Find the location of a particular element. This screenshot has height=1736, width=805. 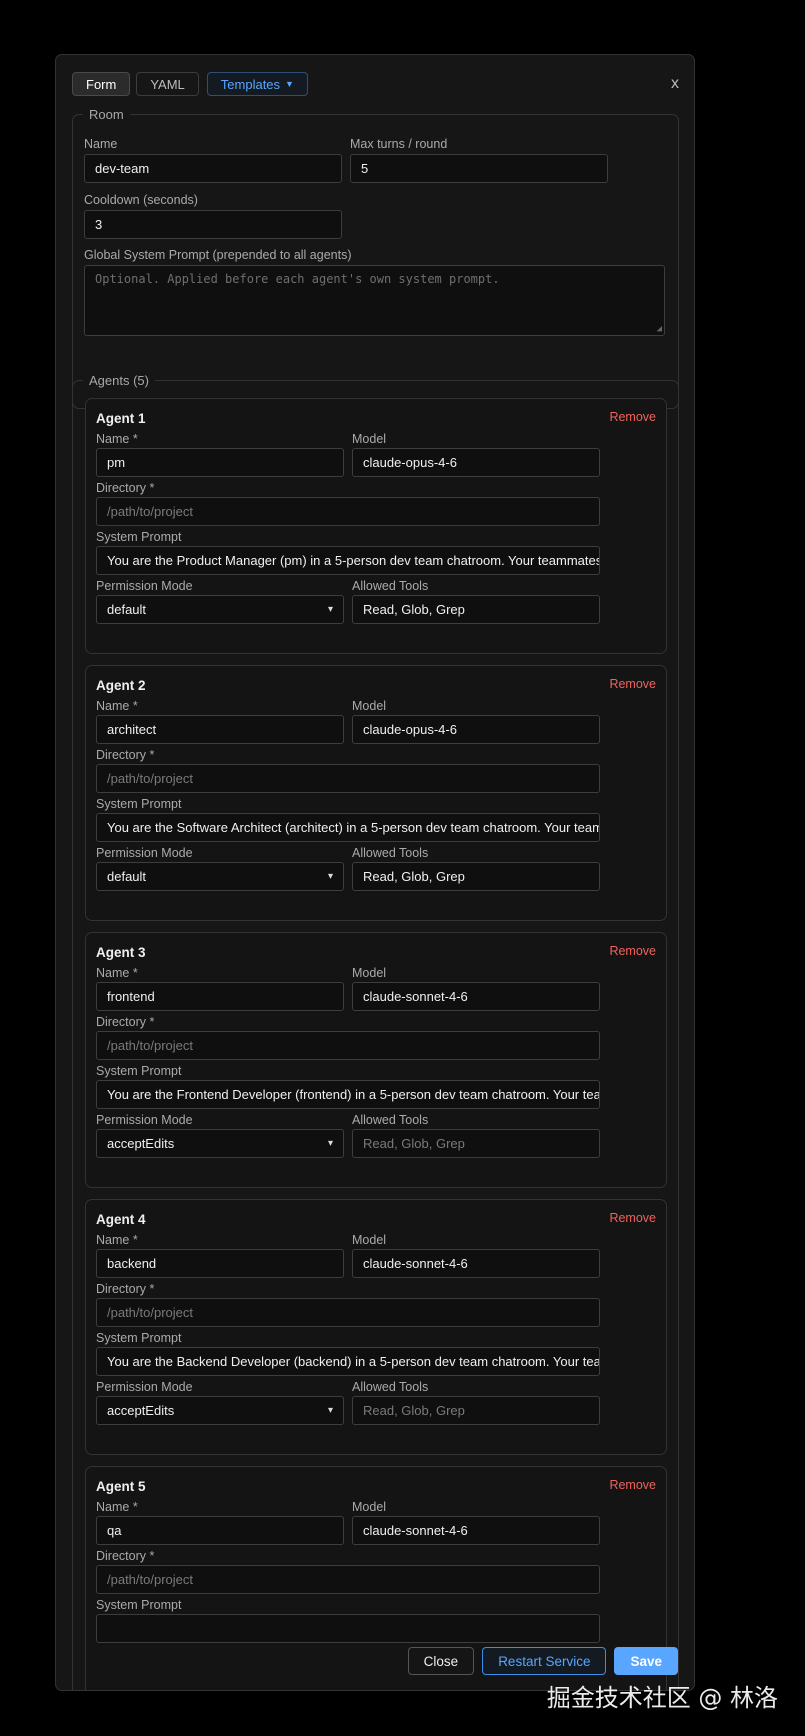

agent-name-input: frontend is located at coordinates (220, 996).